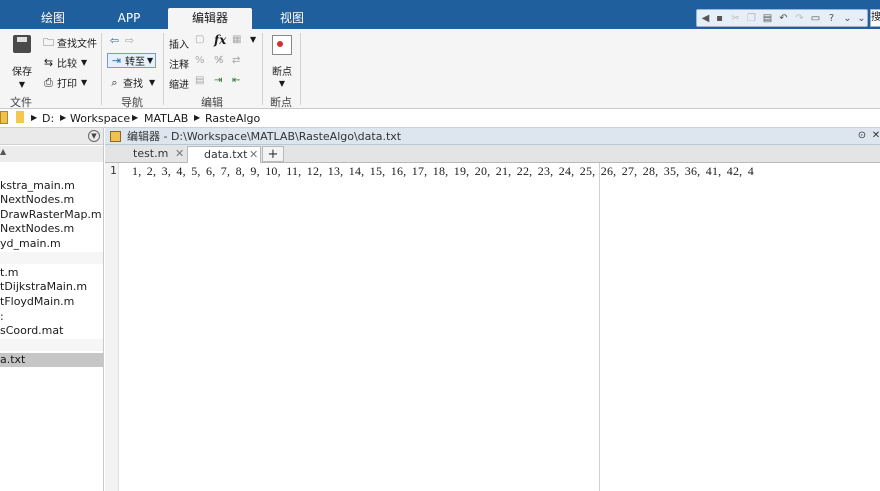  What do you see at coordinates (179, 45) in the screenshot?
I see `insert-label: 插入` at bounding box center [179, 45].